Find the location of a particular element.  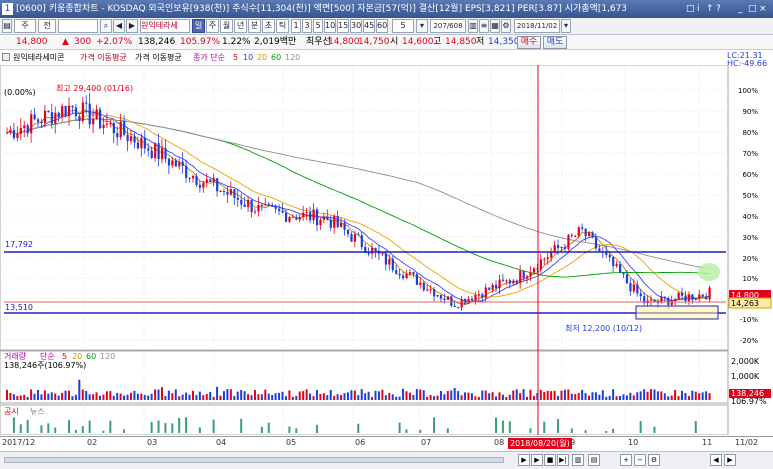

vol-ma120-label: 120 is located at coordinates (107, 356).